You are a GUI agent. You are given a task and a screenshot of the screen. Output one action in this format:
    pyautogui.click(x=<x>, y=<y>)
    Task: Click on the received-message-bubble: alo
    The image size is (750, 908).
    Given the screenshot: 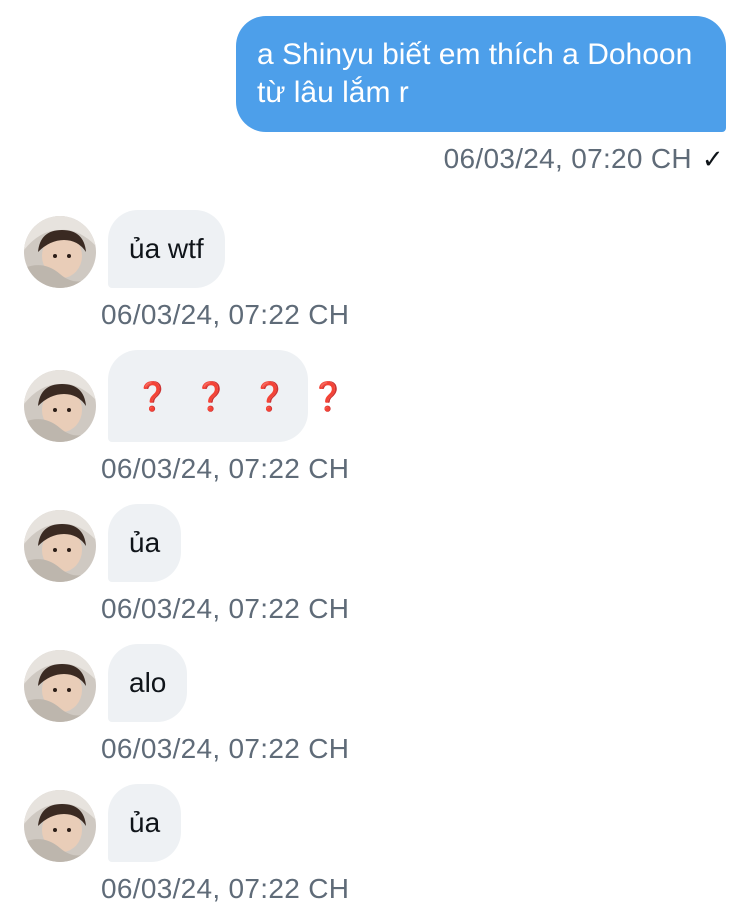 What is the action you would take?
    pyautogui.click(x=148, y=683)
    